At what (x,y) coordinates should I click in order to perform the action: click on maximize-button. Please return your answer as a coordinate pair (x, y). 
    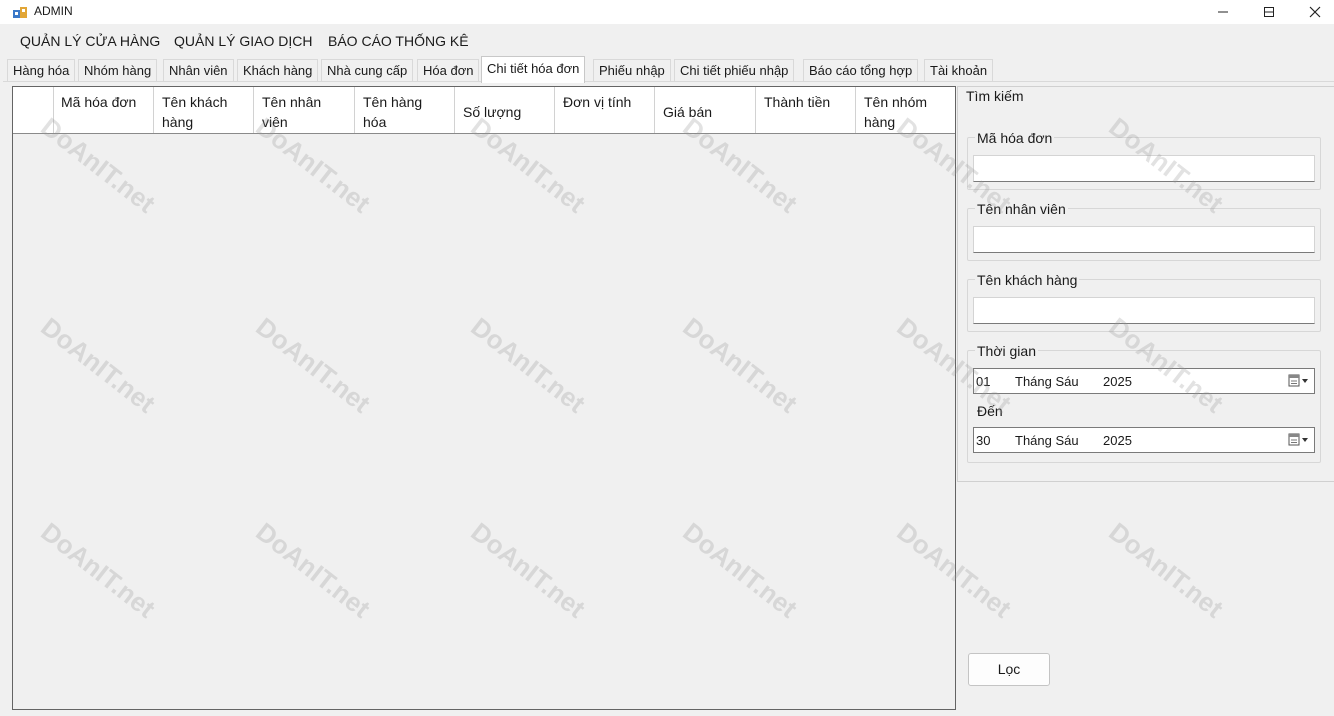
    Looking at the image, I should click on (1269, 12).